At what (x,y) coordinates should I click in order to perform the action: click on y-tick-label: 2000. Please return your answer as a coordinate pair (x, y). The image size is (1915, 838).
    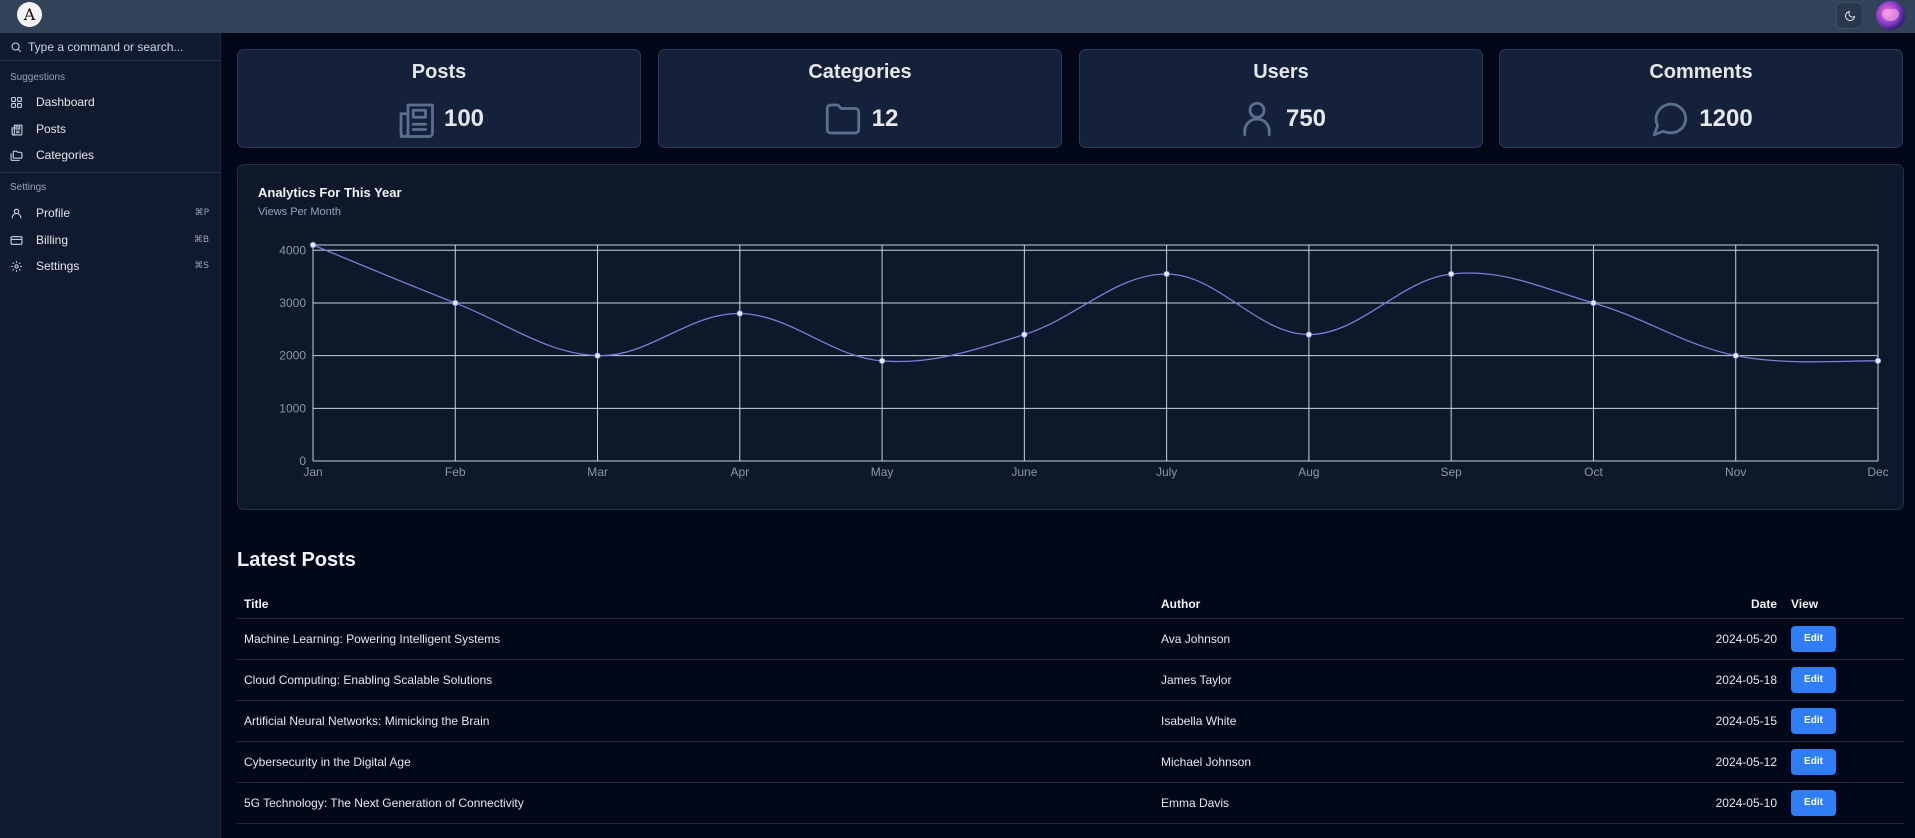
    Looking at the image, I should click on (292, 356).